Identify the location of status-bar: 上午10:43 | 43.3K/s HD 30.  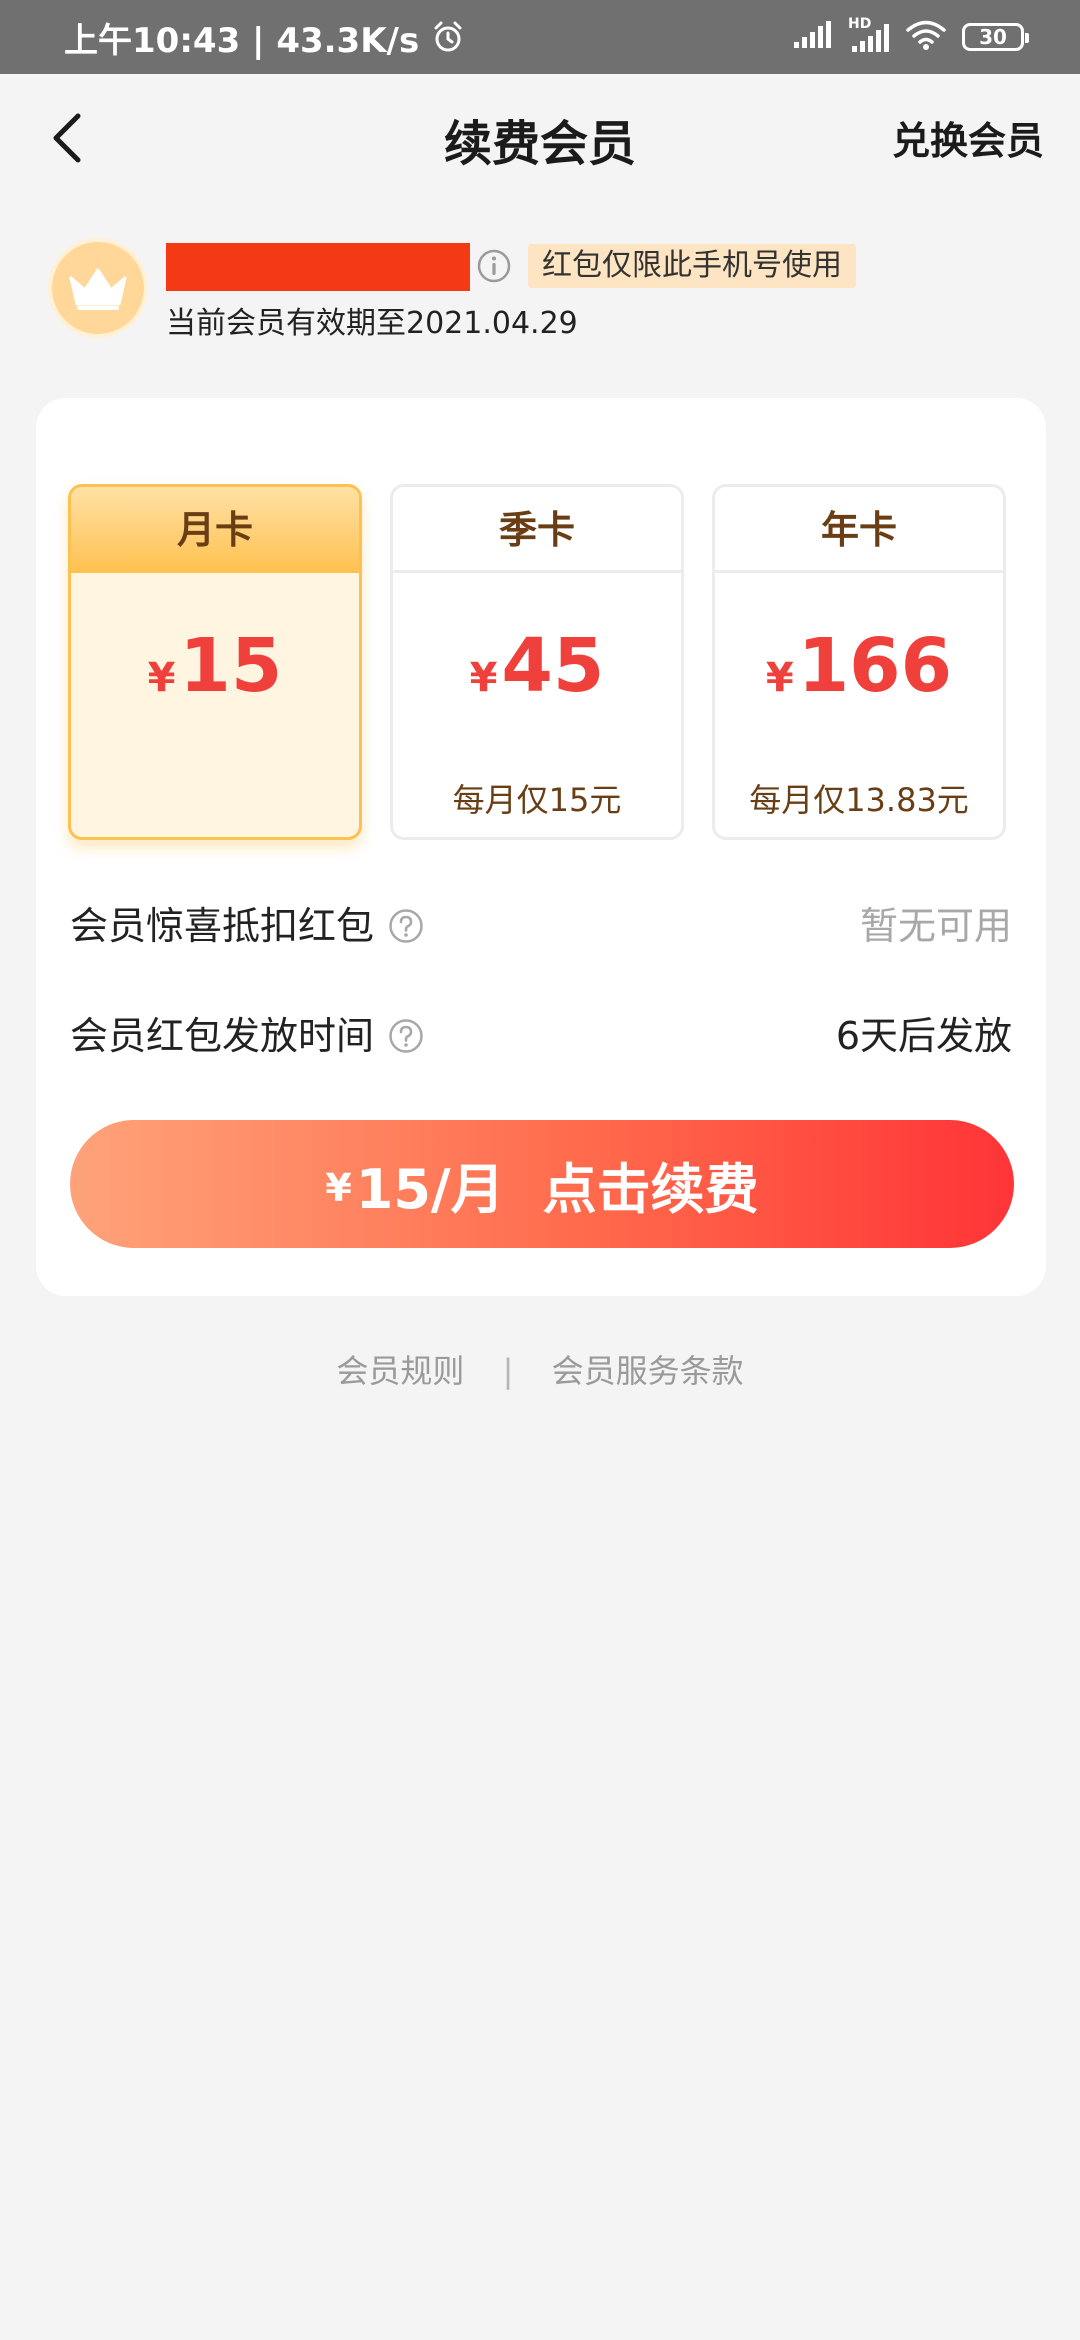
(540, 37).